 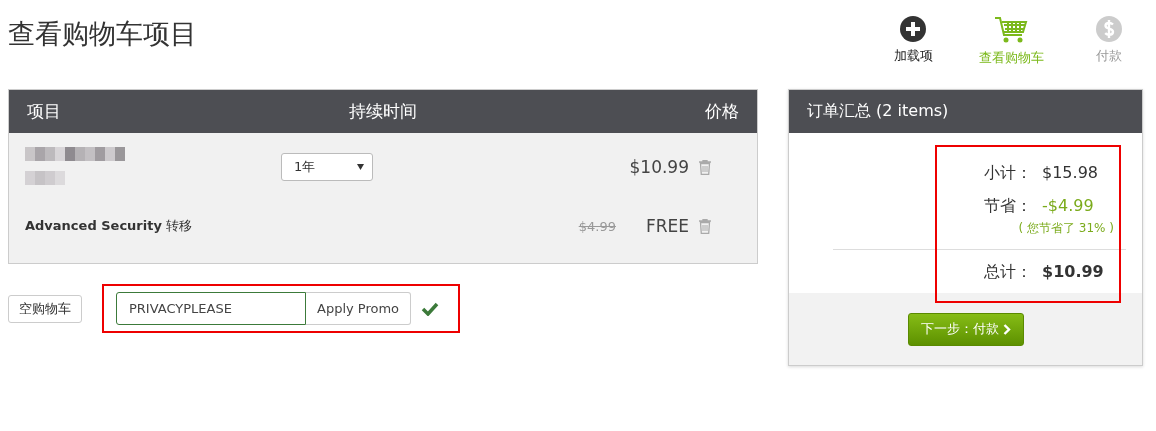 What do you see at coordinates (103, 34) in the screenshot?
I see `page-title: 查看购物车项目` at bounding box center [103, 34].